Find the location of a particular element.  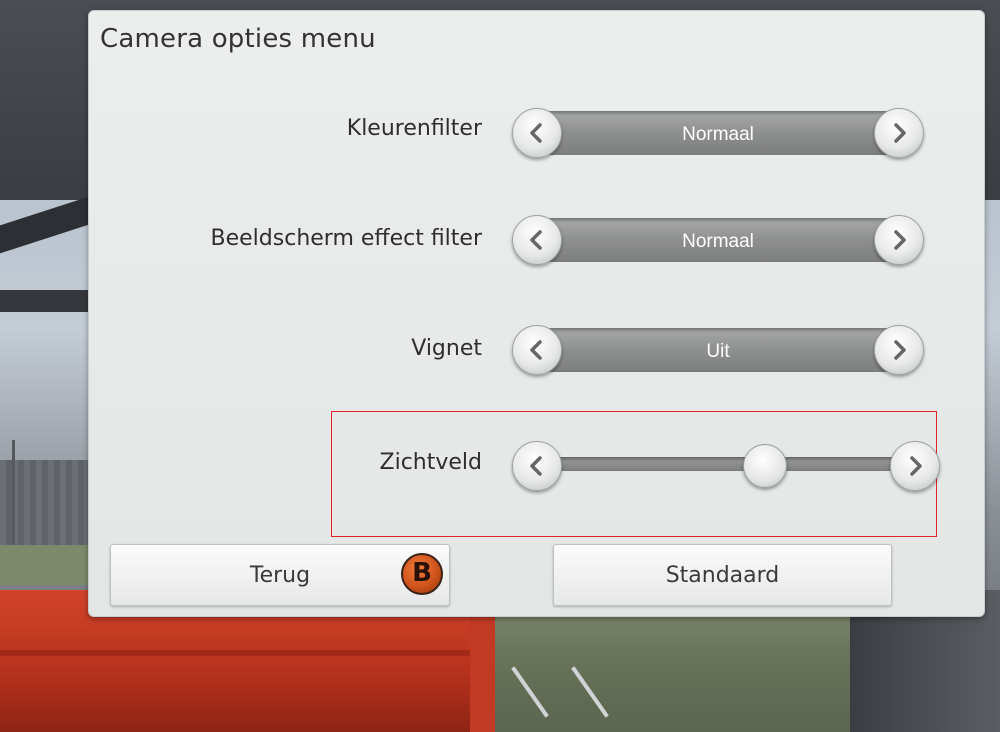

vignette-value: Uit is located at coordinates (718, 351).